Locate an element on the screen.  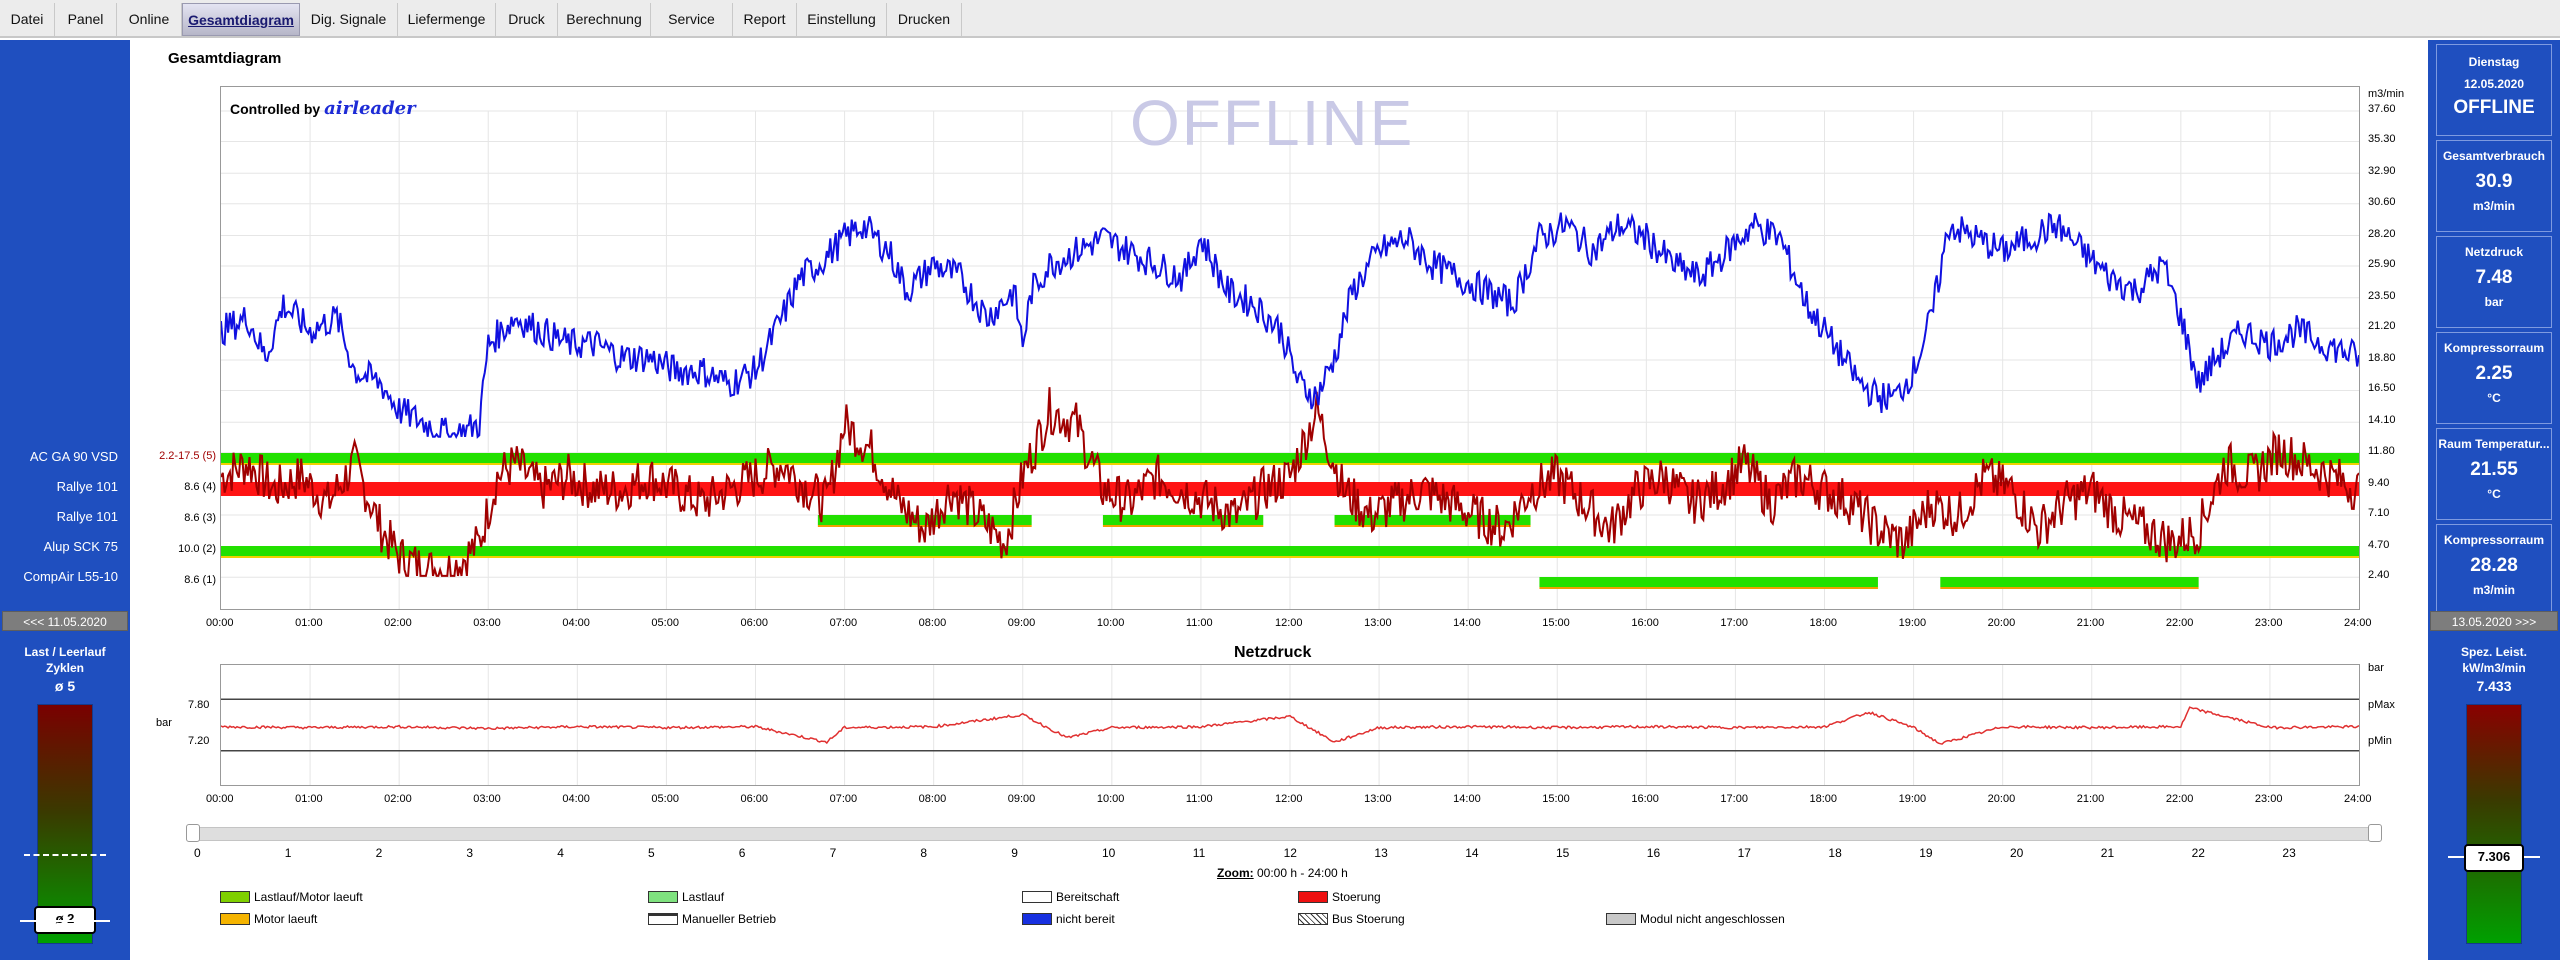
zoom-tick-label: 13 is located at coordinates (1381, 853).